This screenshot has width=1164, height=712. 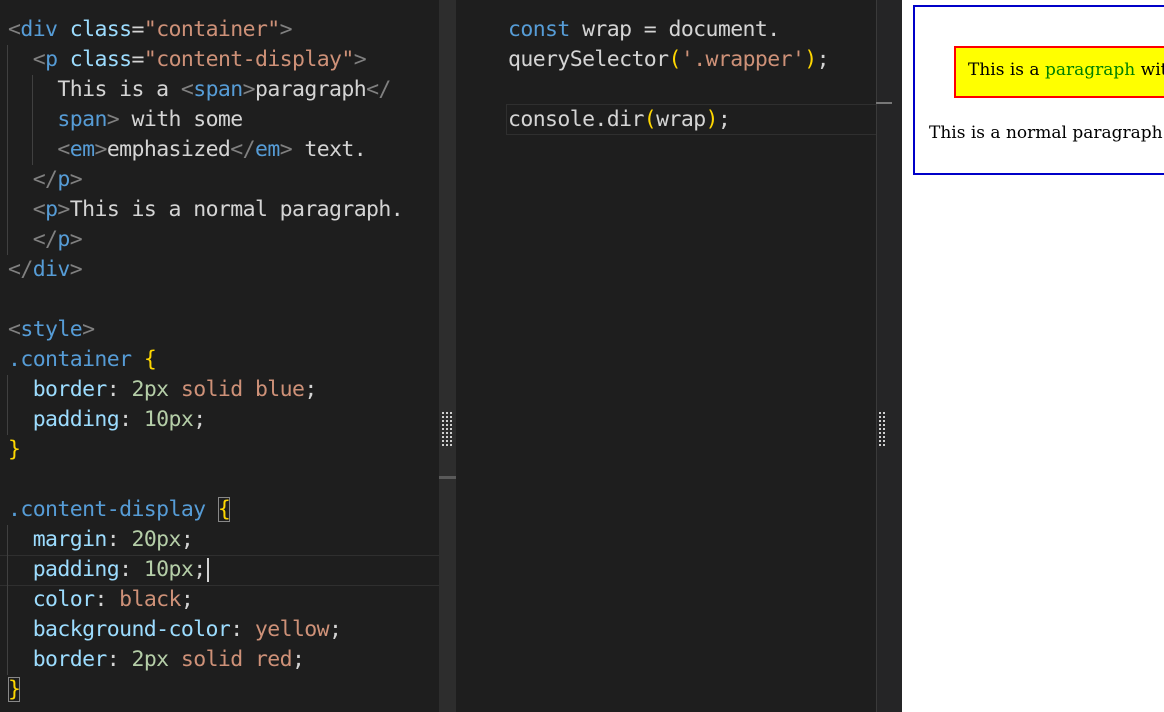 I want to click on code-token: ), so click(x=810, y=59).